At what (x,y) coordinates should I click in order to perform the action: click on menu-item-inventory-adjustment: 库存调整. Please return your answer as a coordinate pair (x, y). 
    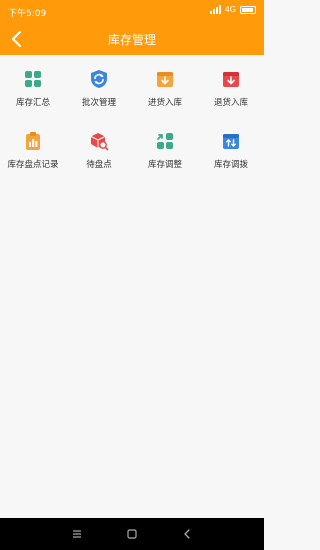
    Looking at the image, I should click on (165, 154).